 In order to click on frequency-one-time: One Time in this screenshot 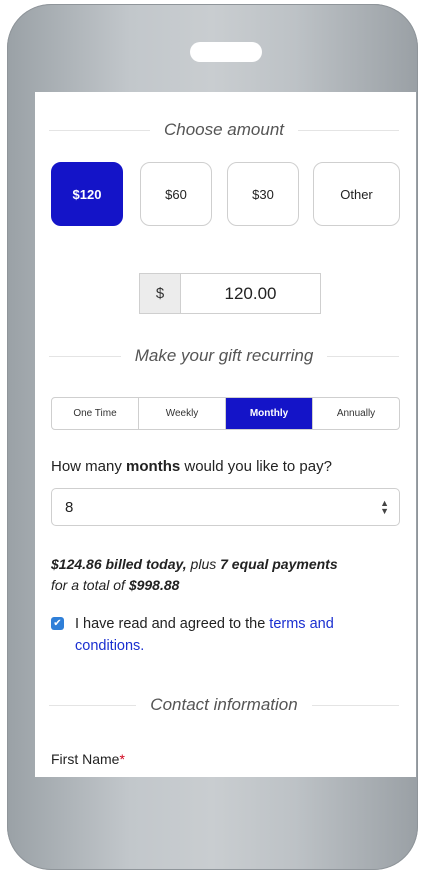, I will do `click(95, 413)`.